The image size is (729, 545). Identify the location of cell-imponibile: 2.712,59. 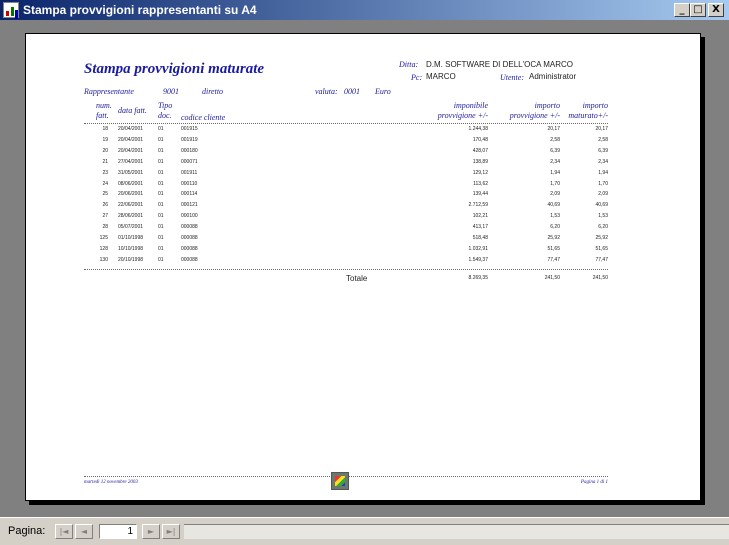
(478, 205).